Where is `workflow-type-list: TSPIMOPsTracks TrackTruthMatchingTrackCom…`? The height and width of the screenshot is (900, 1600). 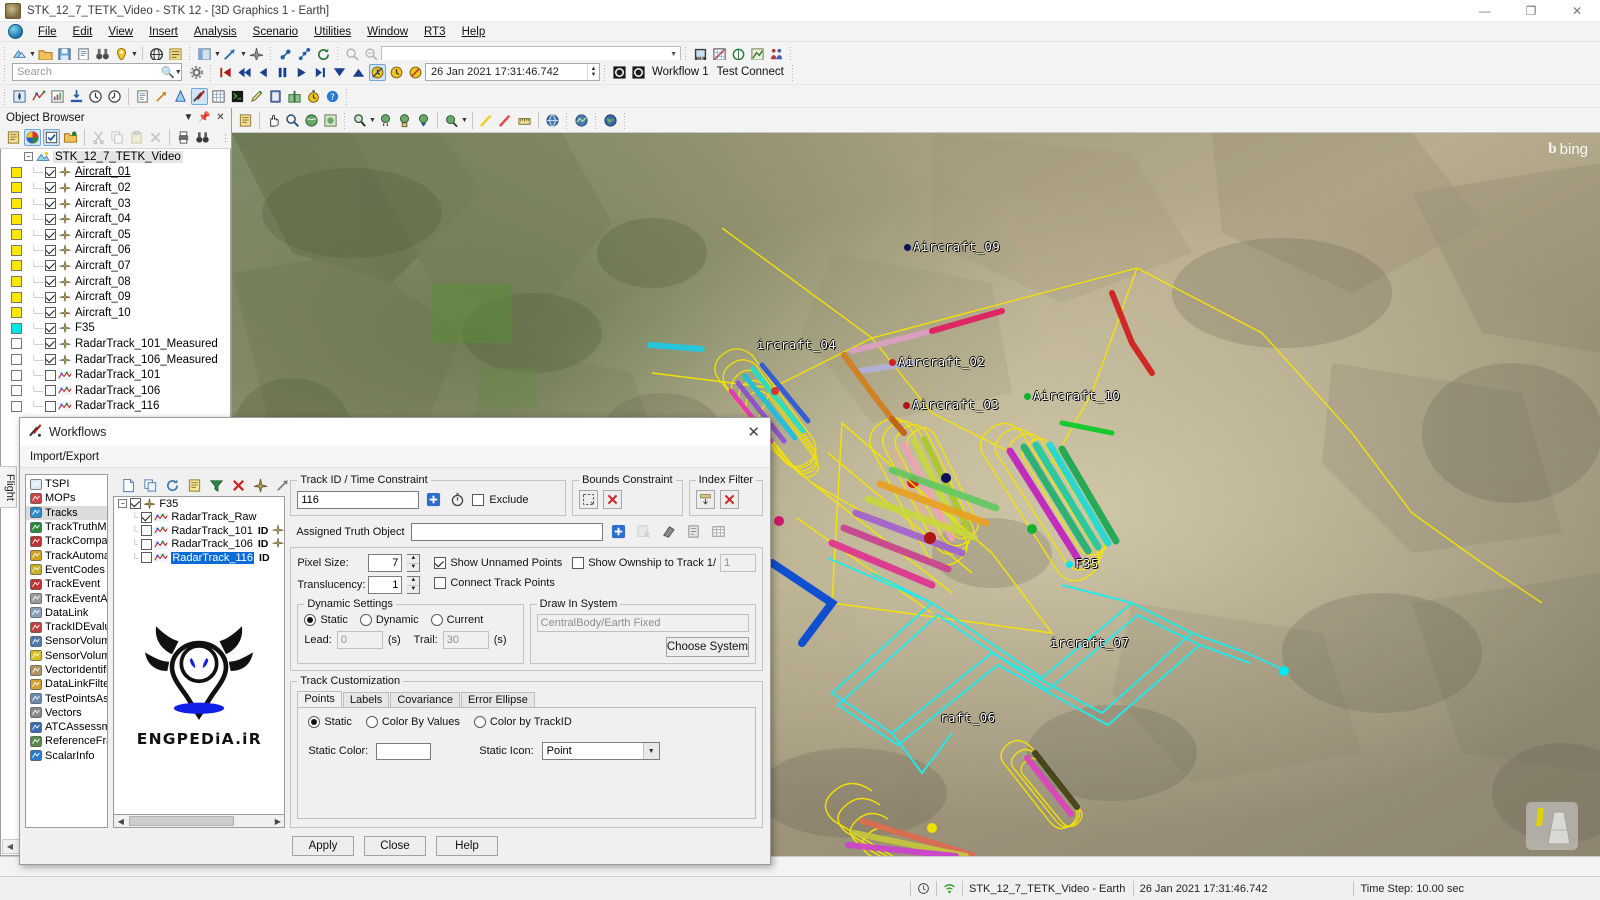 workflow-type-list: TSPIMOPsTracks TrackTruthMatchingTrackCom… is located at coordinates (67, 651).